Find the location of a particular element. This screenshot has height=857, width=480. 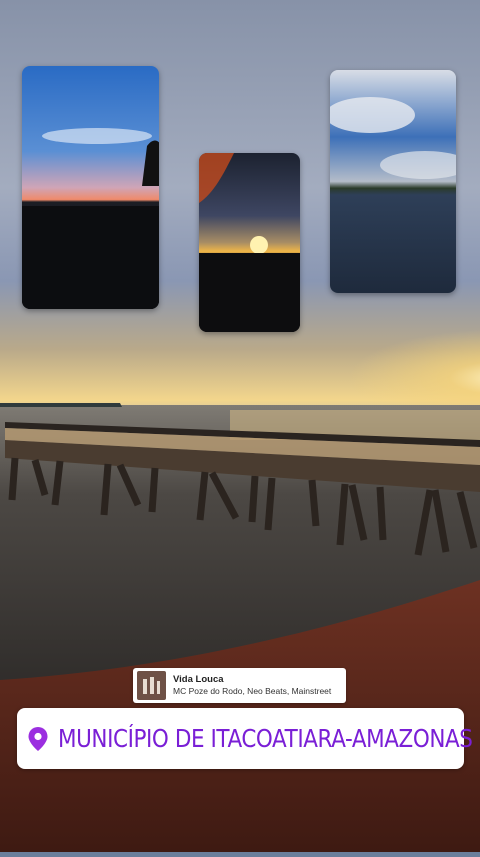

location-pin-icon is located at coordinates (38, 739).